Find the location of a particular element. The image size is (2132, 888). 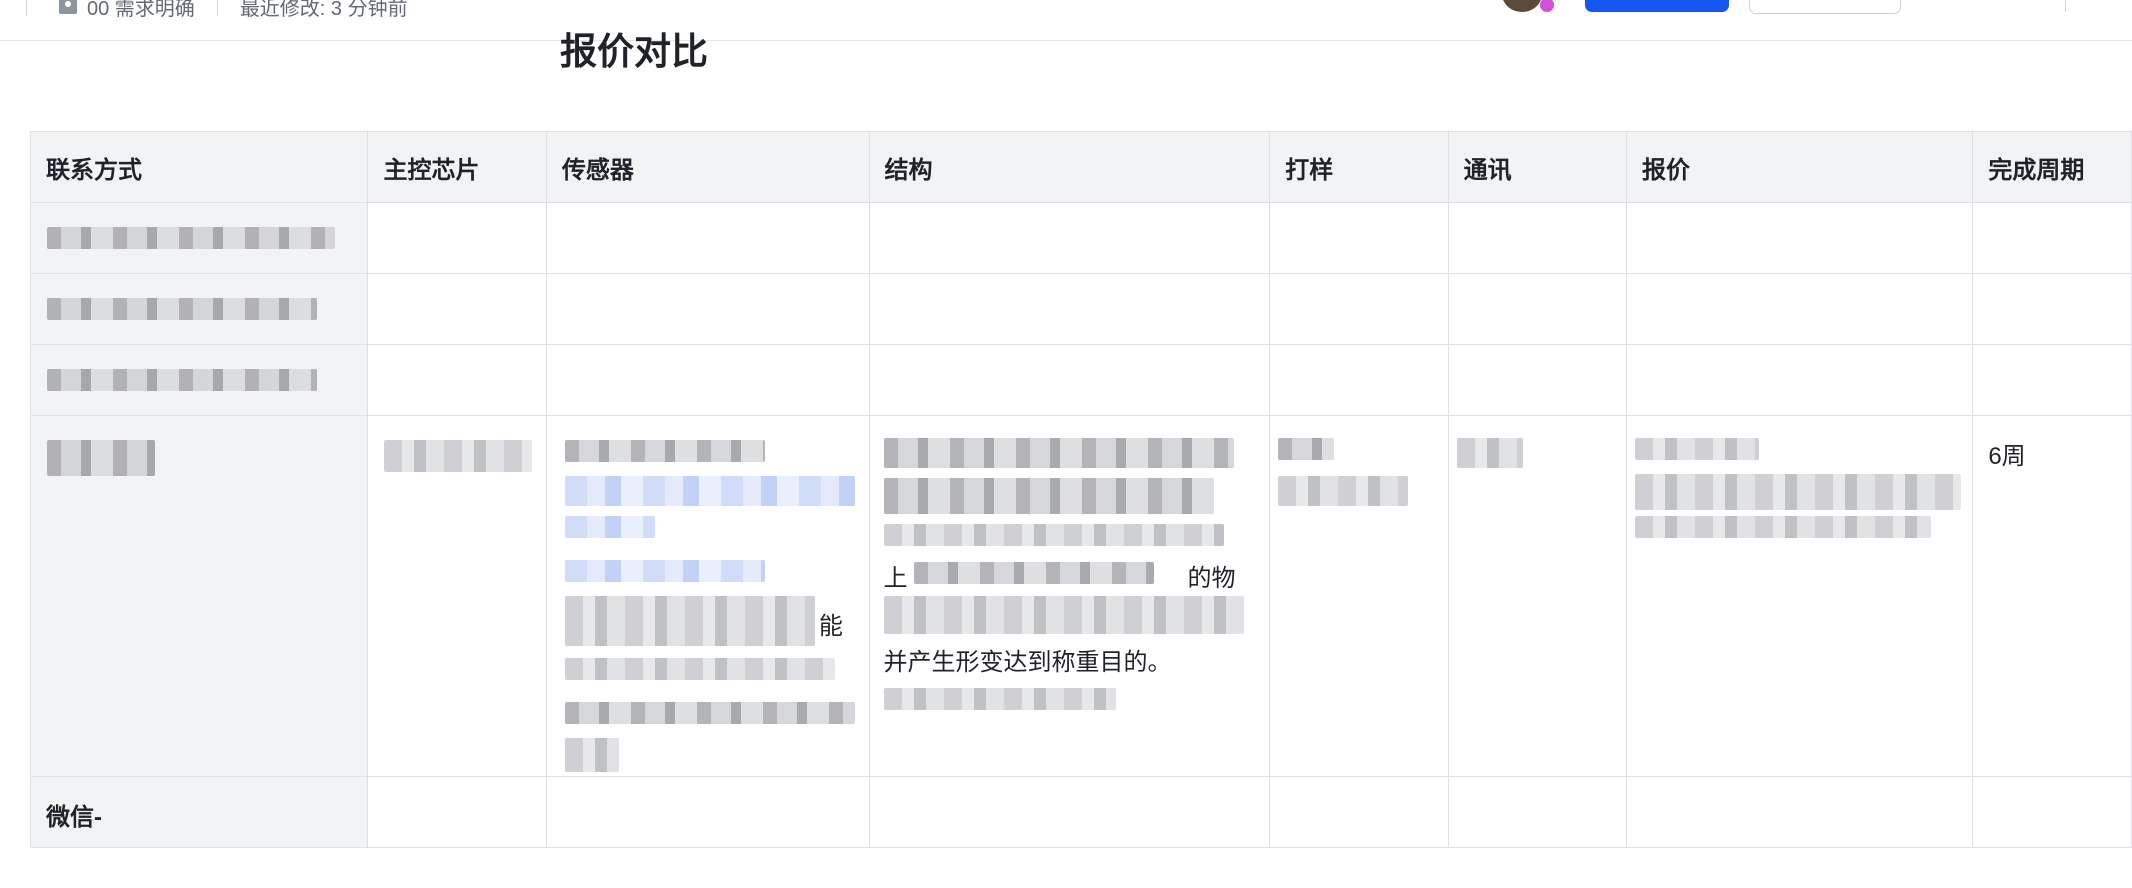

document-meta: 00 需求明确 最近修改: 3 分钟前 is located at coordinates (217, 10).